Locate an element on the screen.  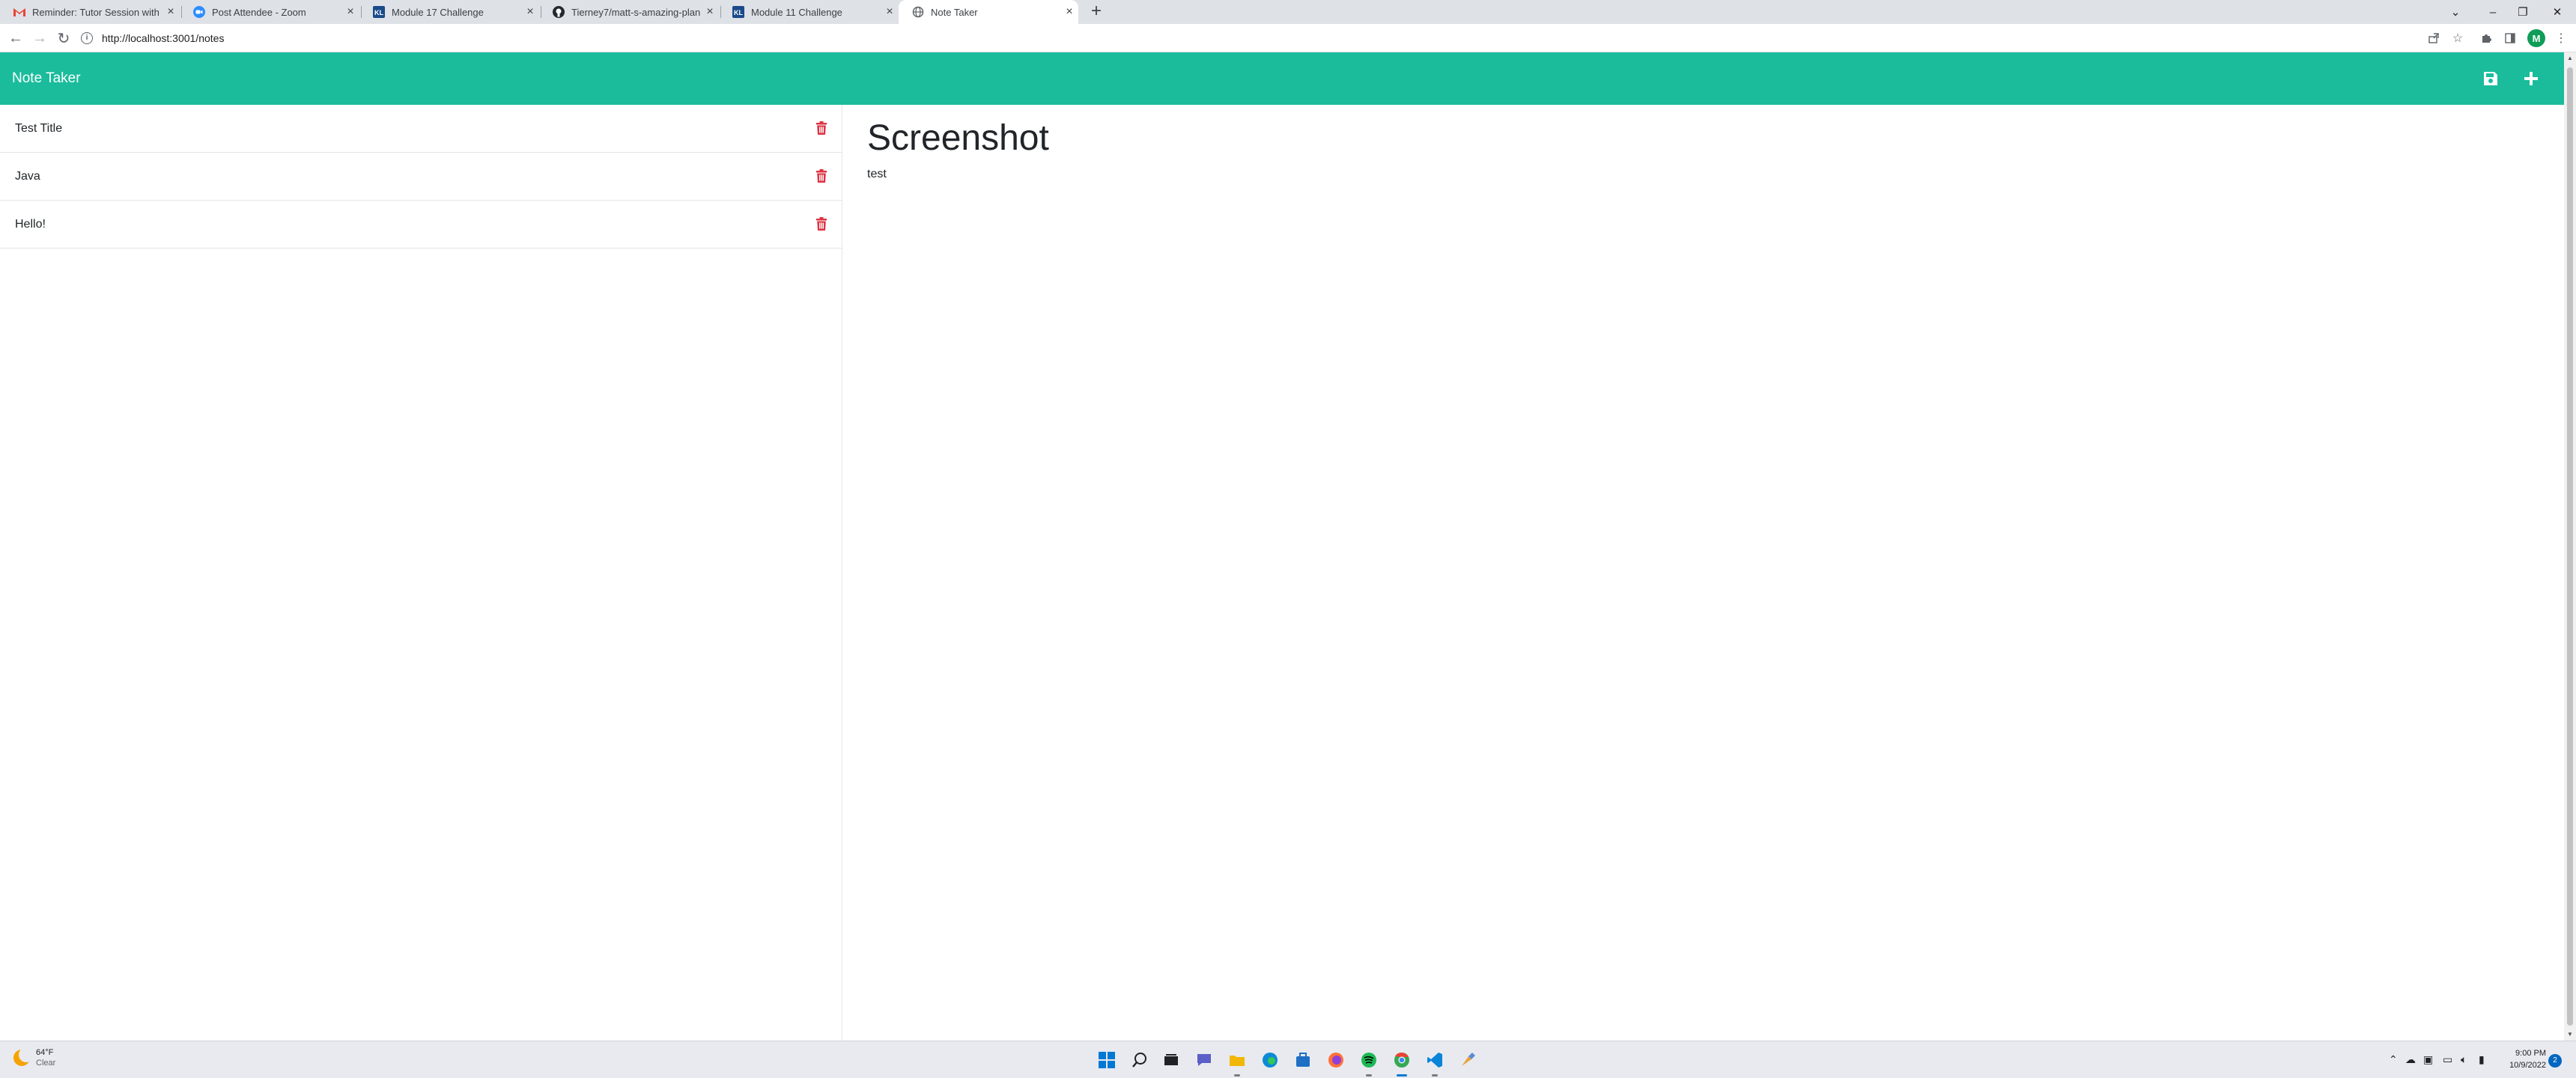
task-view-icon is located at coordinates (1171, 1060).